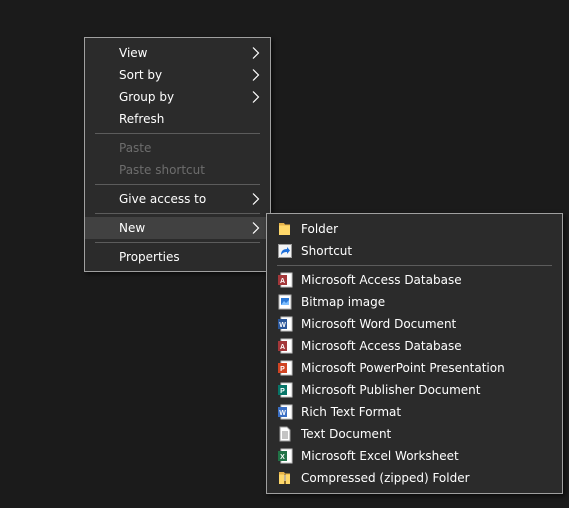  Describe the element at coordinates (414, 251) in the screenshot. I see `new-item-shortcut: Shortcut` at that location.